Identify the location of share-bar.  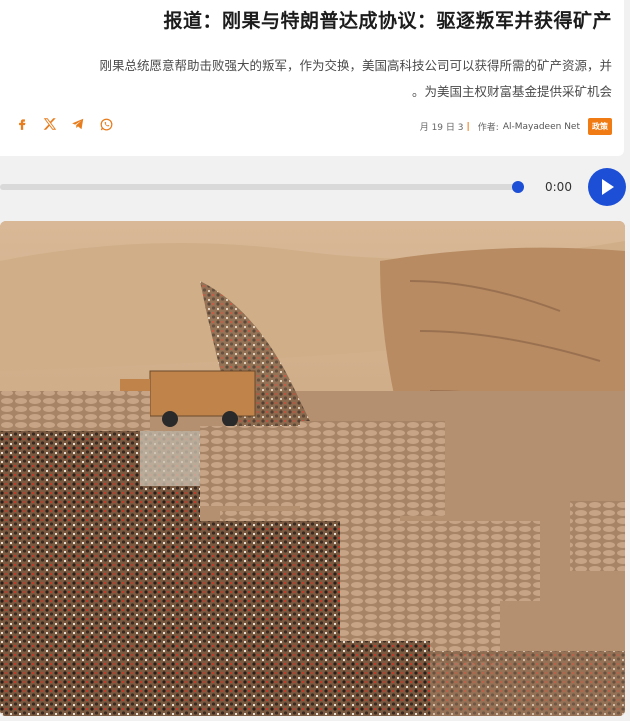
(64, 124).